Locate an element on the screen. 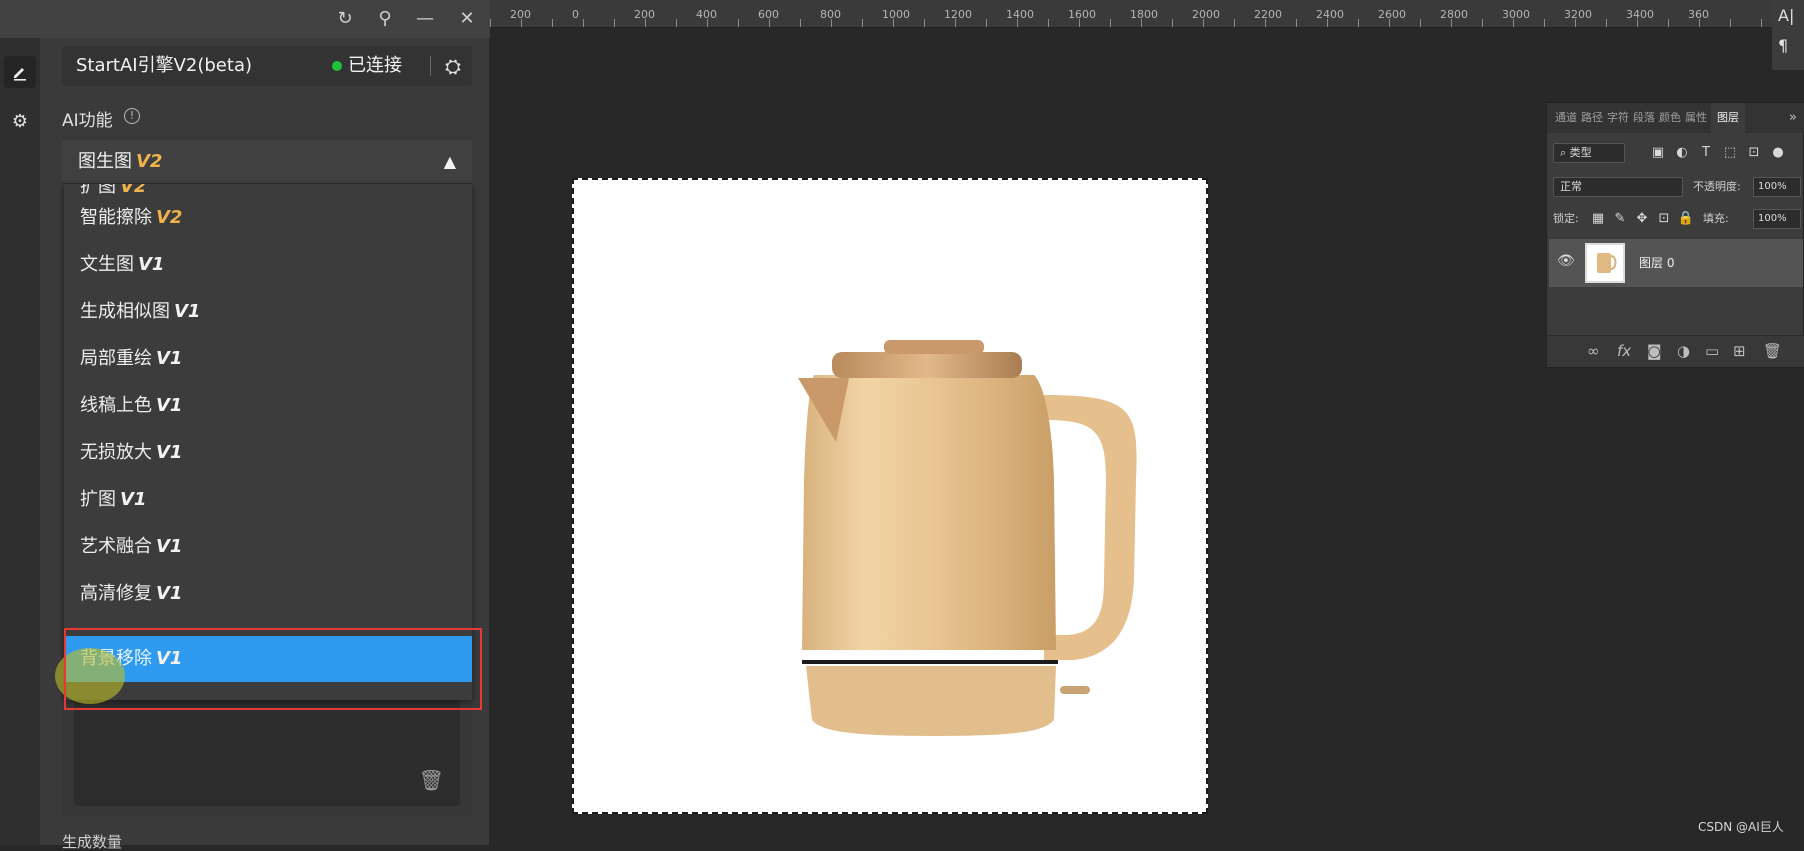 This screenshot has width=1804, height=851. tab-properties: 属性 is located at coordinates (1696, 118).